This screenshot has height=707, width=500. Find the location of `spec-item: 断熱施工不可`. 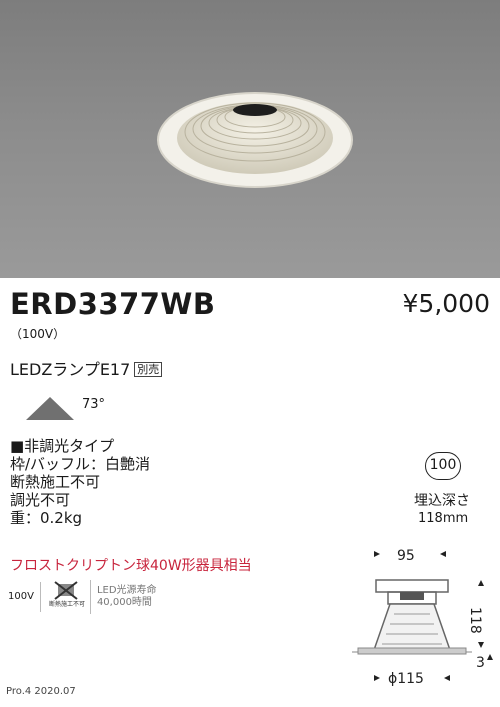

spec-item: 断熱施工不可 is located at coordinates (55, 482).